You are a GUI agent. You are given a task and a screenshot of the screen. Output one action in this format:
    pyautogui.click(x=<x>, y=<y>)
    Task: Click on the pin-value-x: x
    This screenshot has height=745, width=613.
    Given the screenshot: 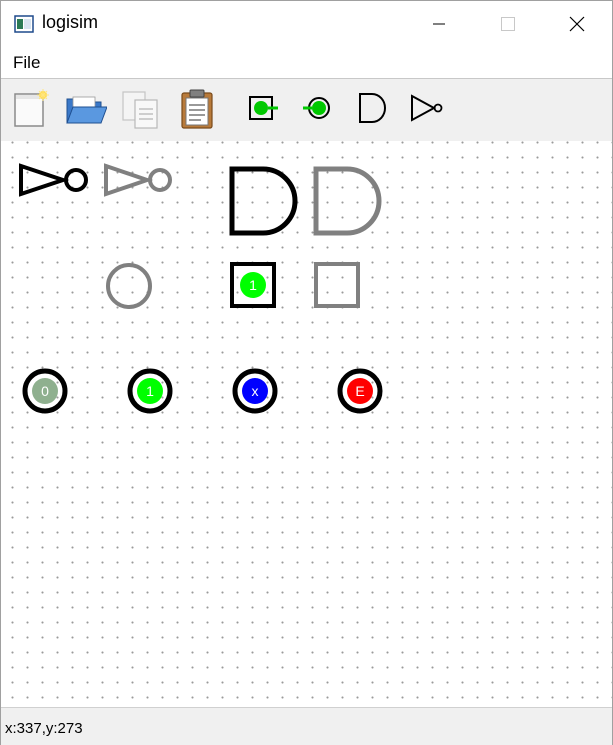 What is the action you would take?
    pyautogui.click(x=255, y=391)
    